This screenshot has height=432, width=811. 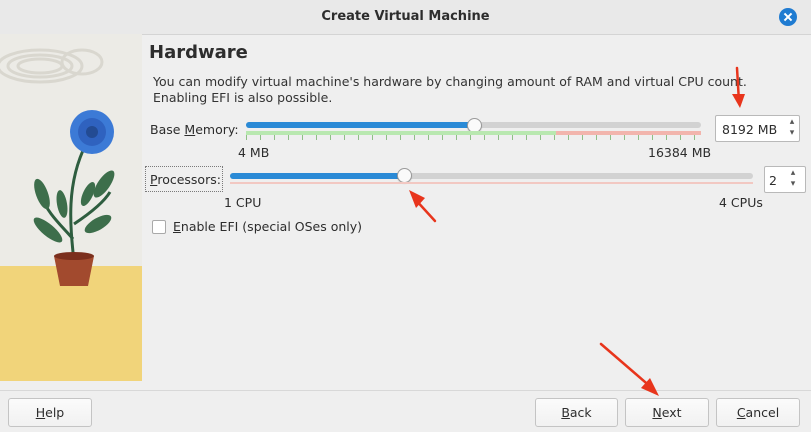 What do you see at coordinates (254, 152) in the screenshot?
I see `memory-min-label: 4 MB` at bounding box center [254, 152].